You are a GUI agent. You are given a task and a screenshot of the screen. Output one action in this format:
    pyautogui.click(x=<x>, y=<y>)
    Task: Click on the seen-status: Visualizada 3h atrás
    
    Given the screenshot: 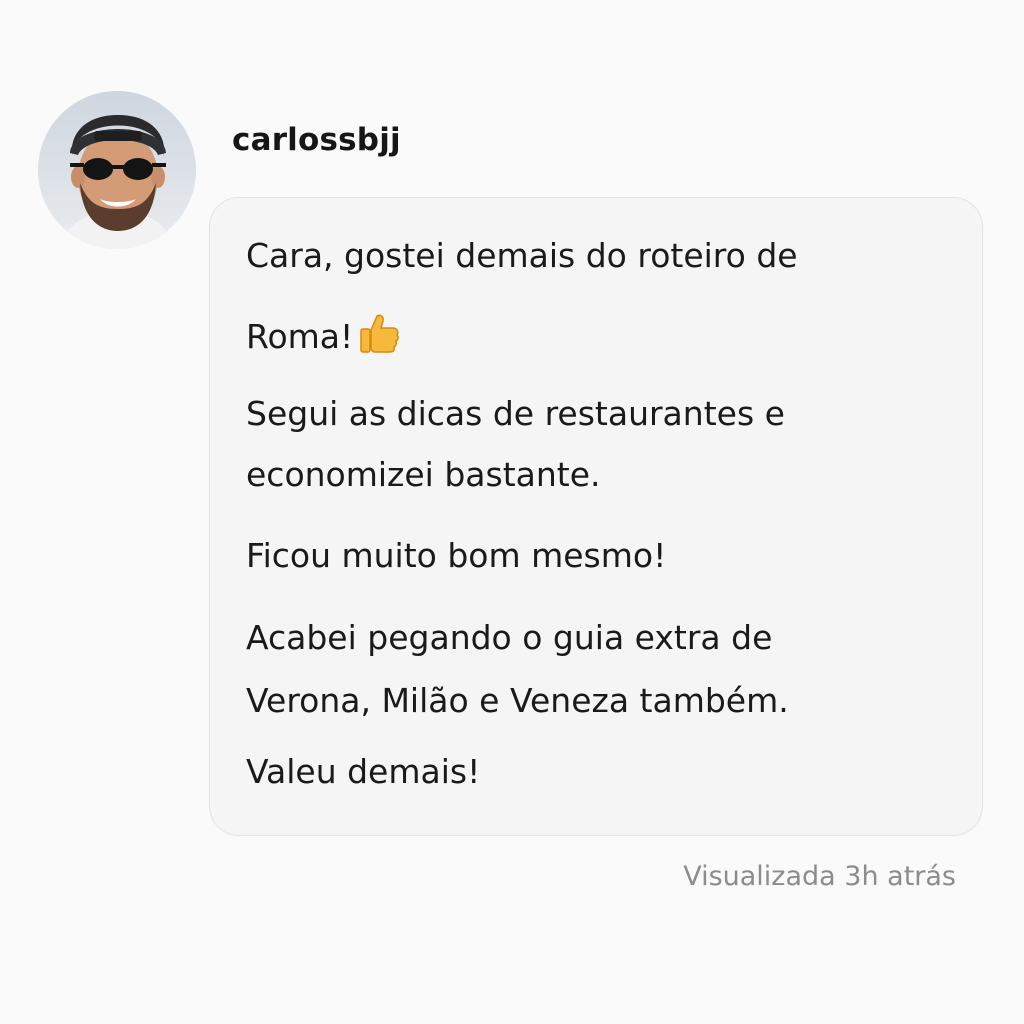 What is the action you would take?
    pyautogui.click(x=819, y=876)
    